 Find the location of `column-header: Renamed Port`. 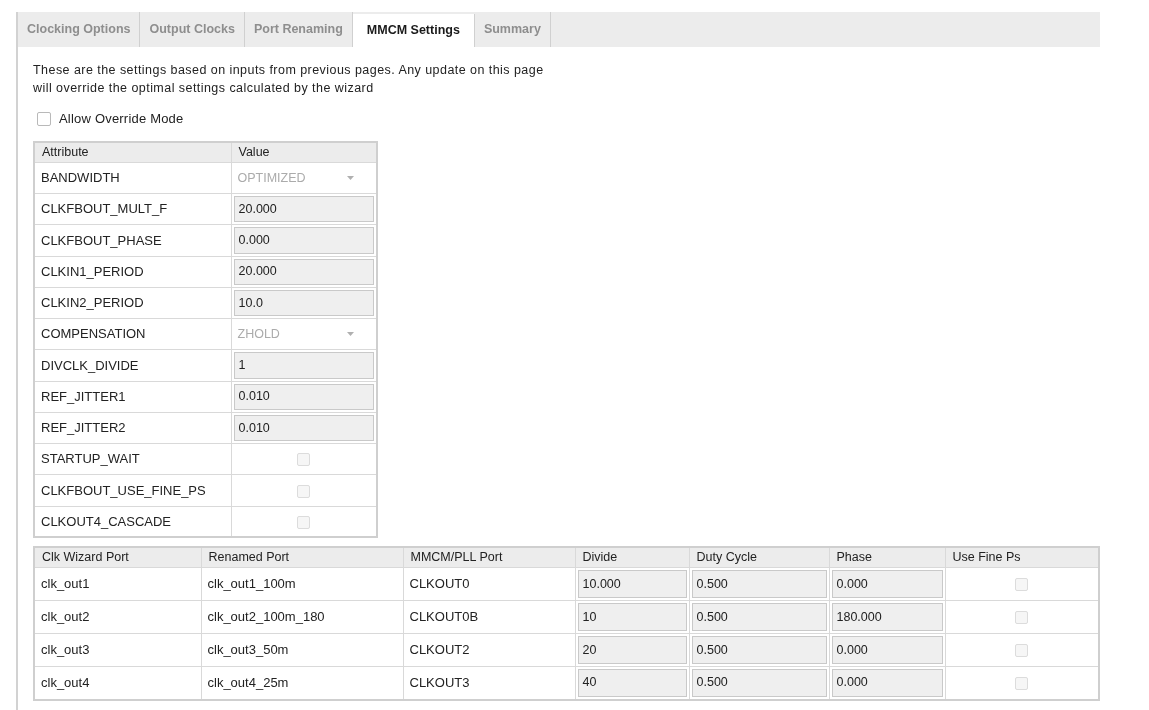

column-header: Renamed Port is located at coordinates (302, 557).